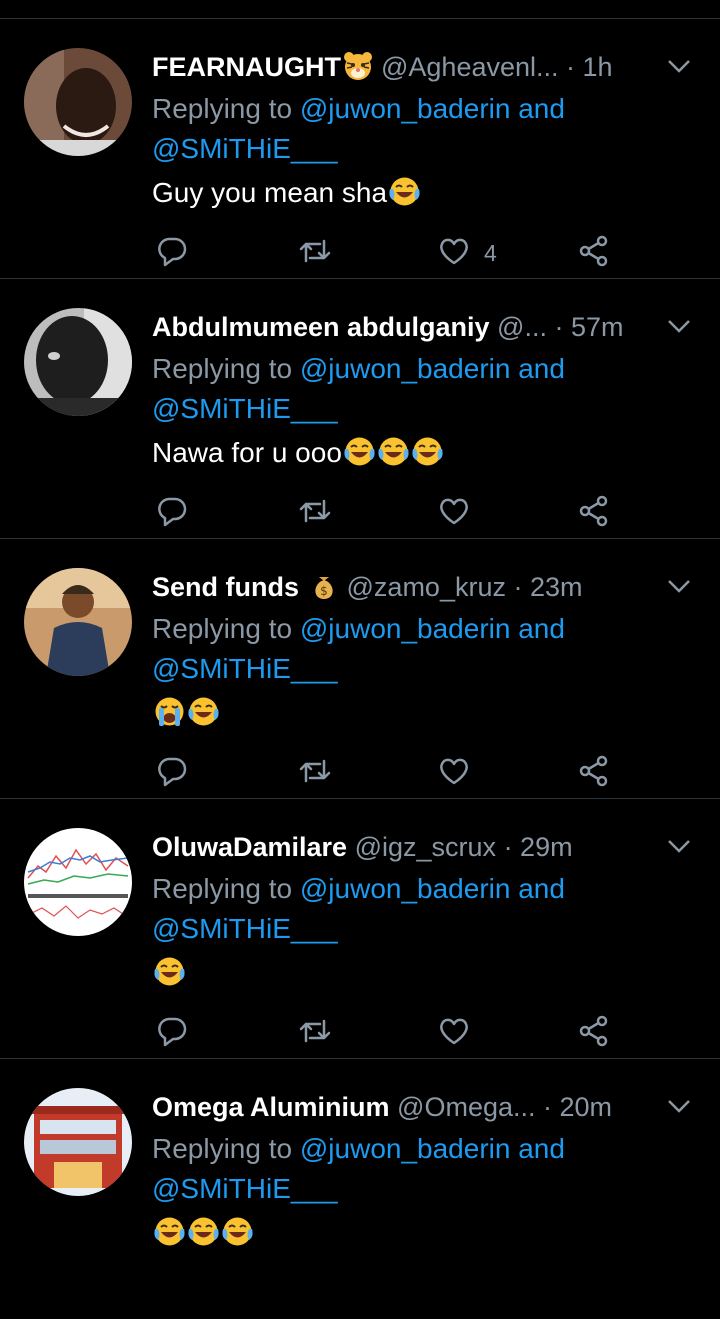  I want to click on tweet-text-content: Guy you mean sha, so click(270, 192).